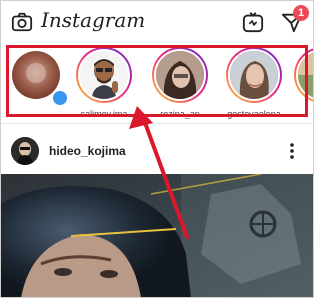 This screenshot has width=320, height=298. Describe the element at coordinates (180, 114) in the screenshot. I see `story-label: rozina_an` at that location.